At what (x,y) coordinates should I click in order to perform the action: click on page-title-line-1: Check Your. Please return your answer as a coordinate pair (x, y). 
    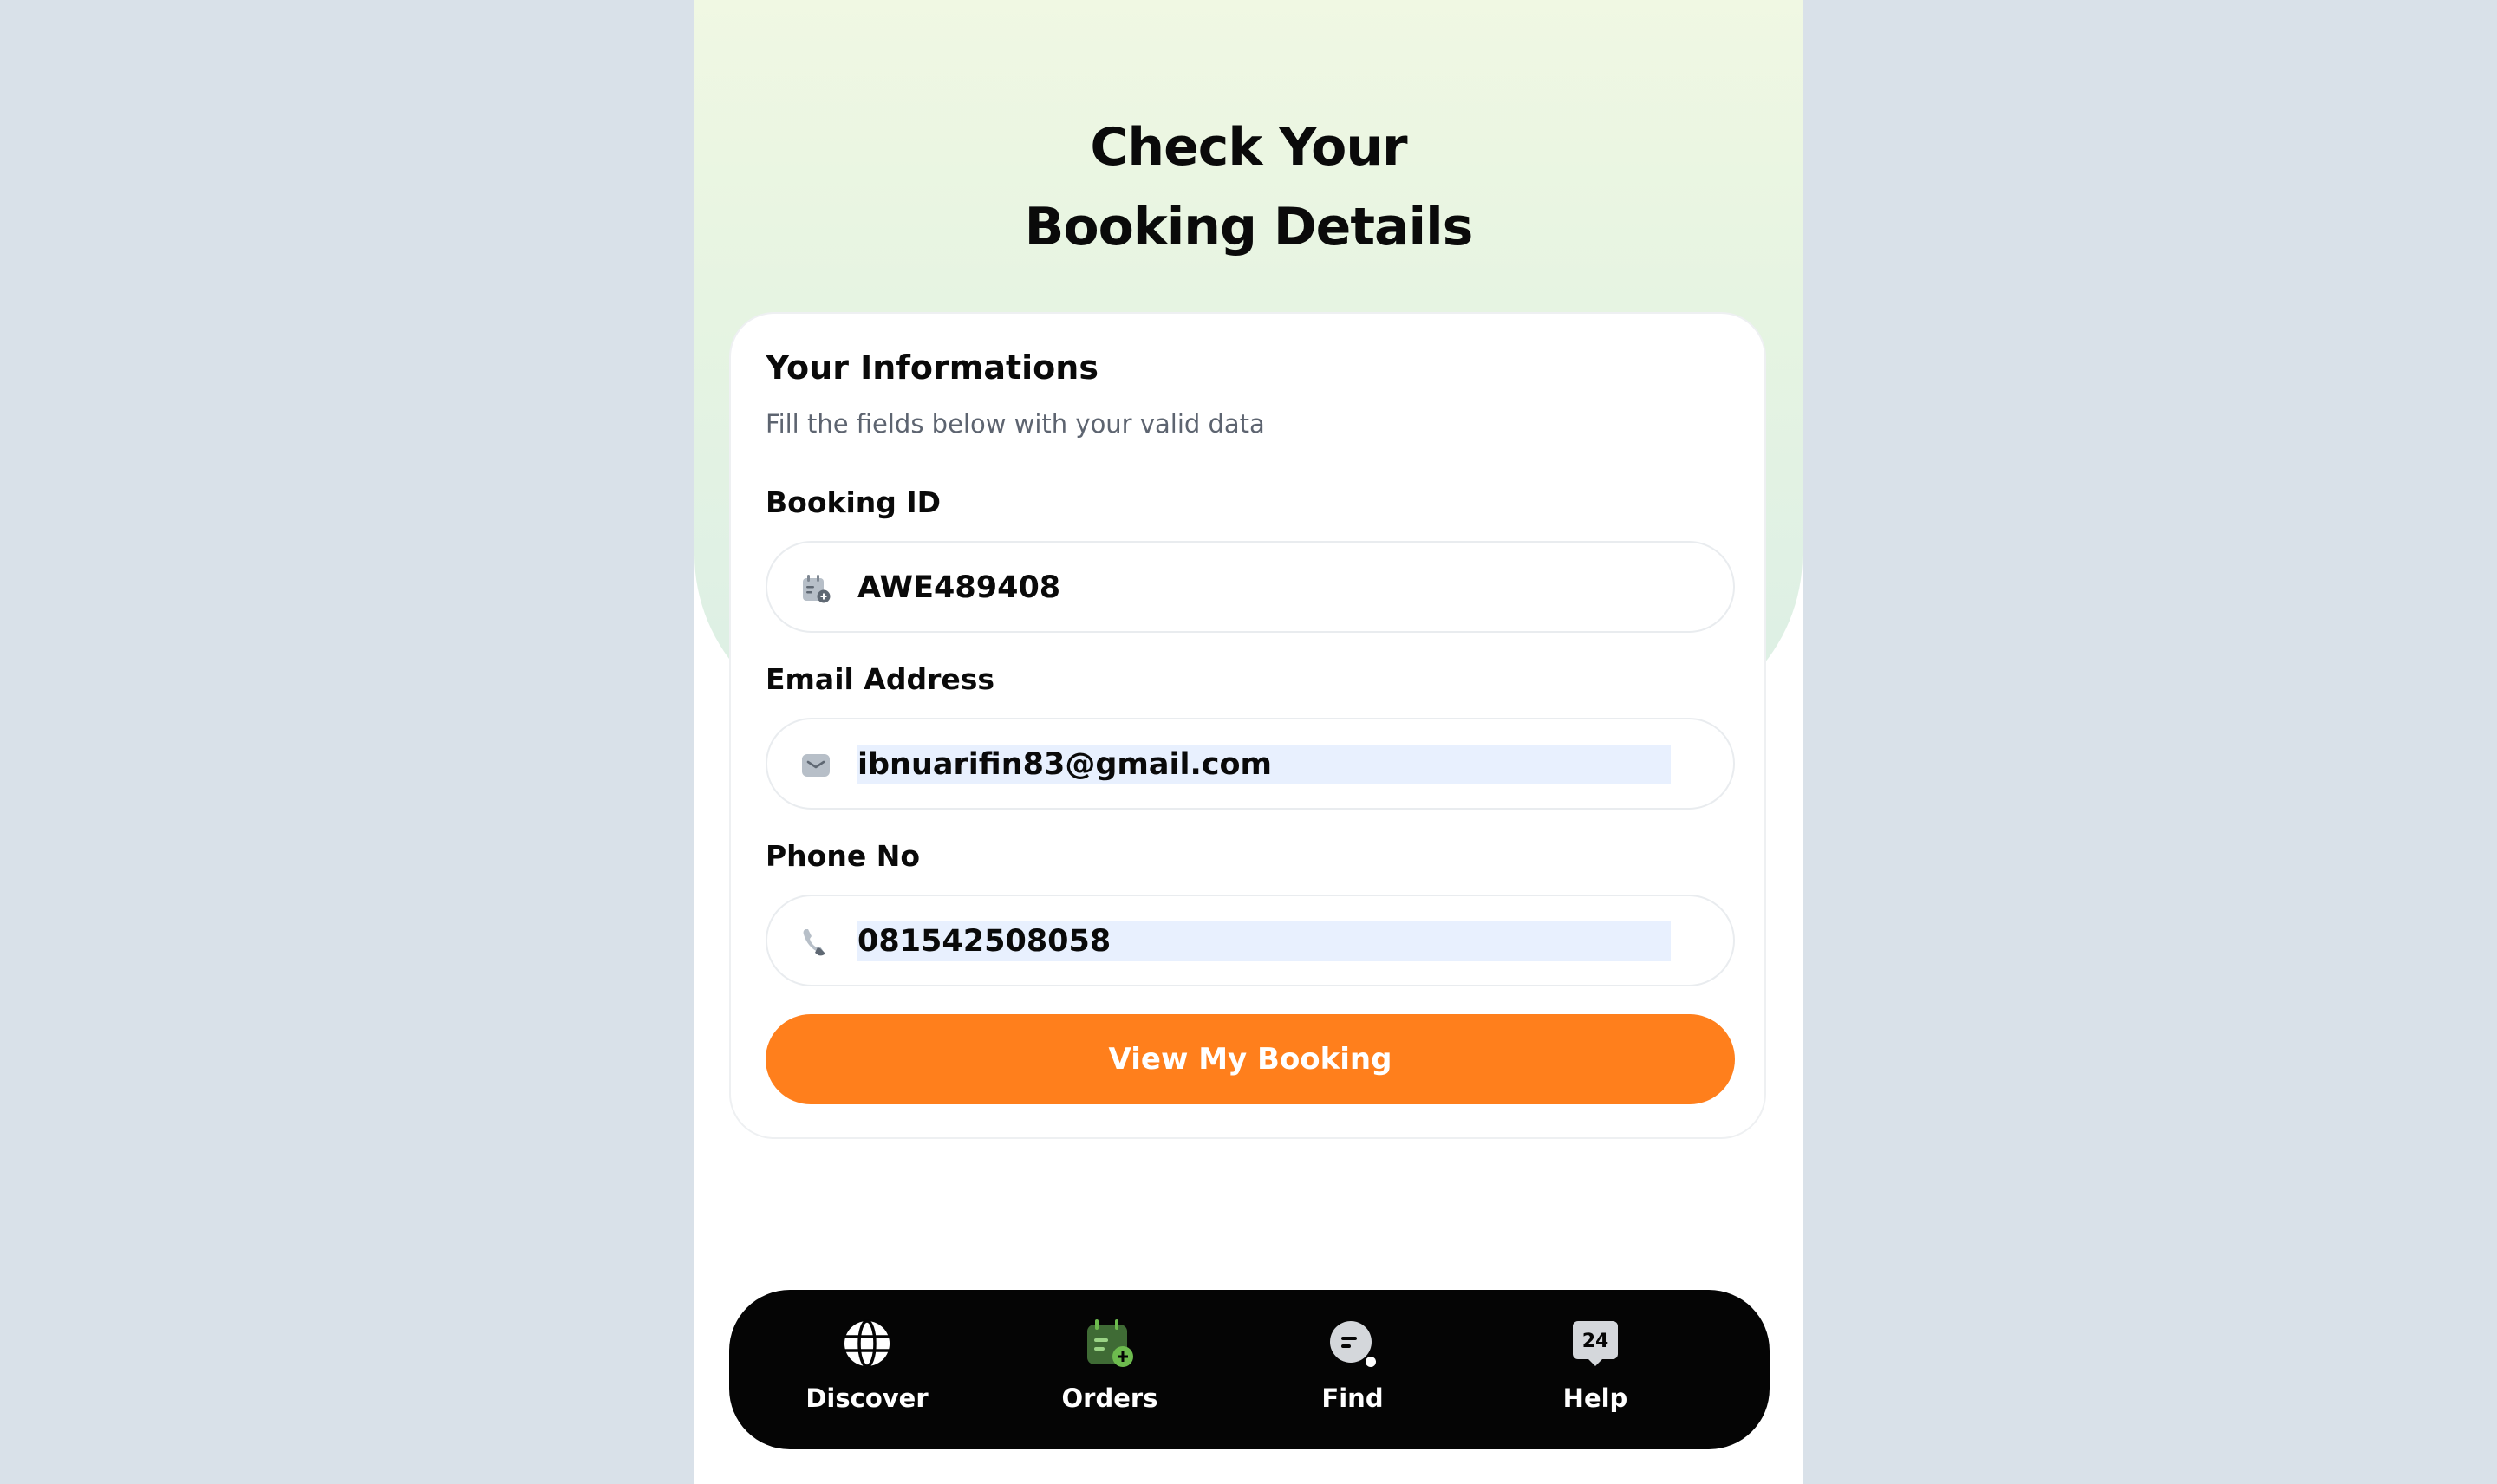
    Looking at the image, I should click on (1248, 147).